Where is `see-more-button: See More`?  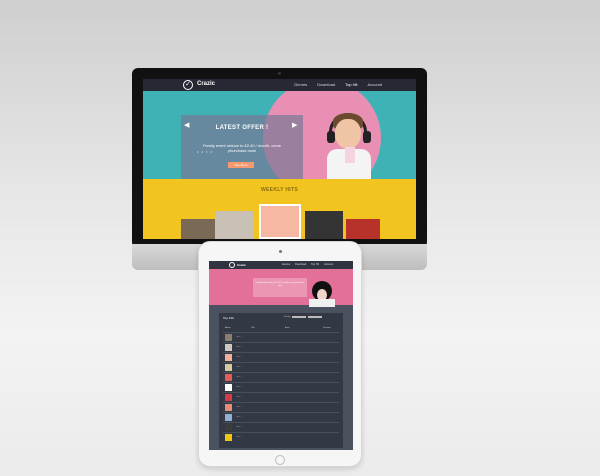
see-more-button: See More is located at coordinates (241, 165).